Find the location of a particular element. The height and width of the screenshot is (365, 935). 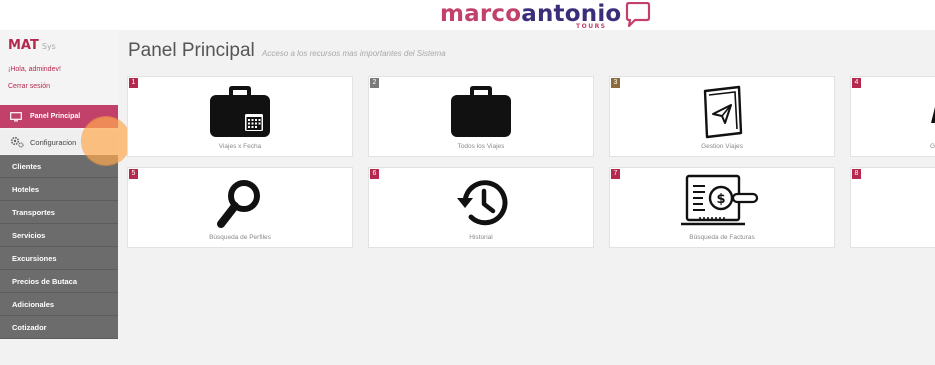

speech-bubble-icon is located at coordinates (638, 15).